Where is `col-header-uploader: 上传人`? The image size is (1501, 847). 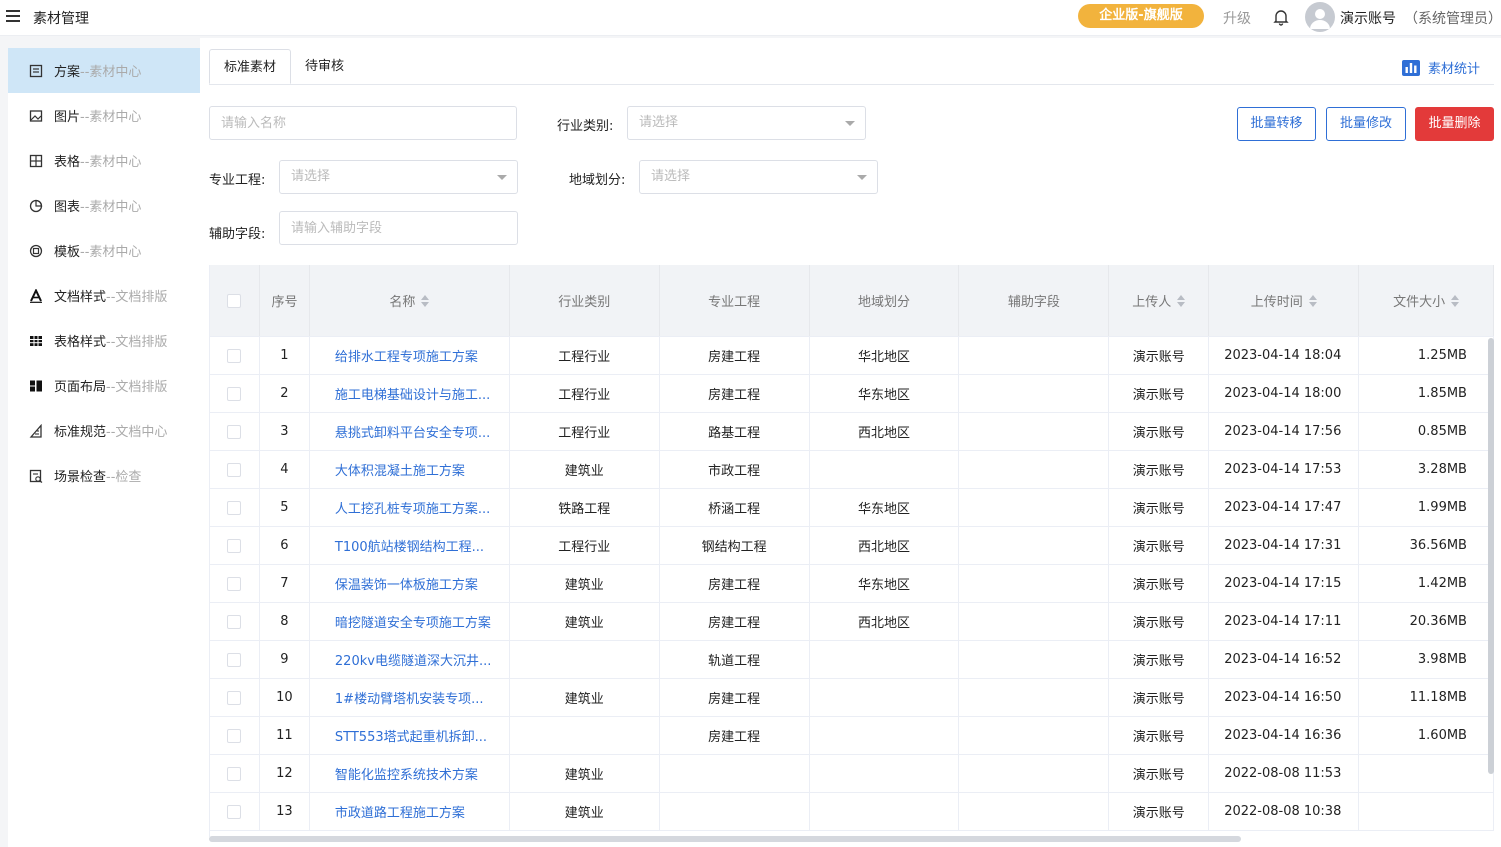
col-header-uploader: 上传人 is located at coordinates (1159, 300).